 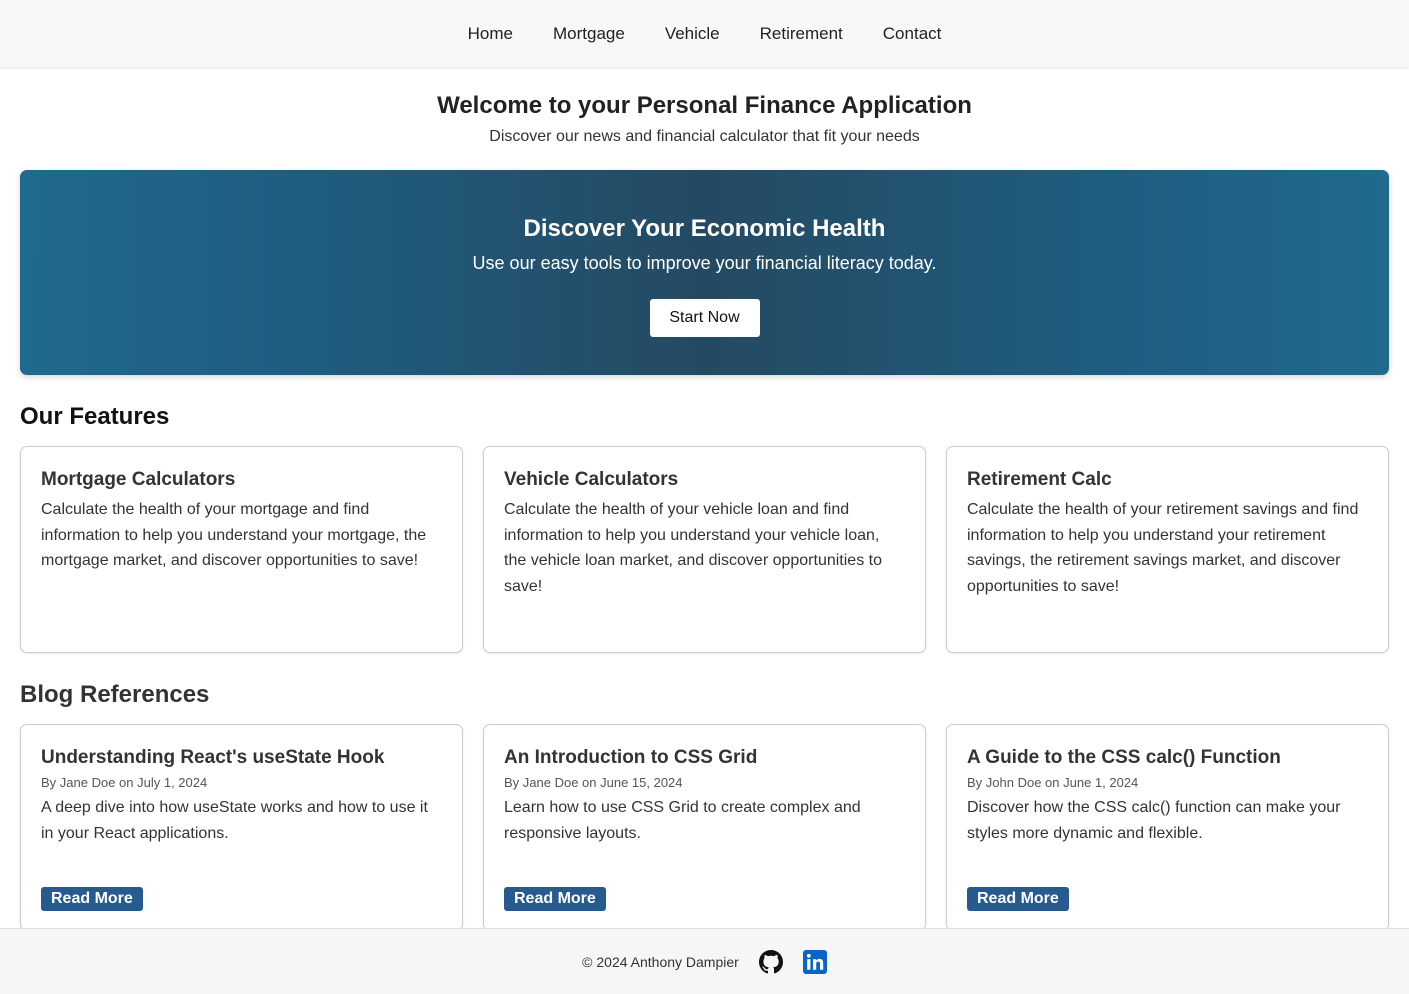 What do you see at coordinates (631, 757) in the screenshot?
I see `blog-title: An Introduction to CSS Grid` at bounding box center [631, 757].